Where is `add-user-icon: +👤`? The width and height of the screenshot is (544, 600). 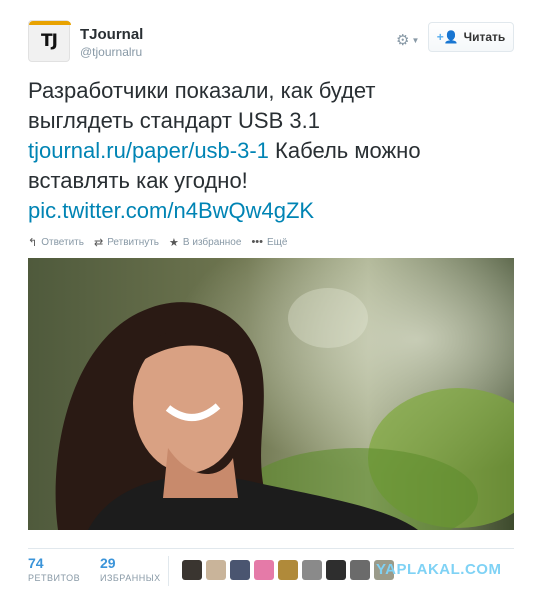 add-user-icon: +👤 is located at coordinates (447, 37).